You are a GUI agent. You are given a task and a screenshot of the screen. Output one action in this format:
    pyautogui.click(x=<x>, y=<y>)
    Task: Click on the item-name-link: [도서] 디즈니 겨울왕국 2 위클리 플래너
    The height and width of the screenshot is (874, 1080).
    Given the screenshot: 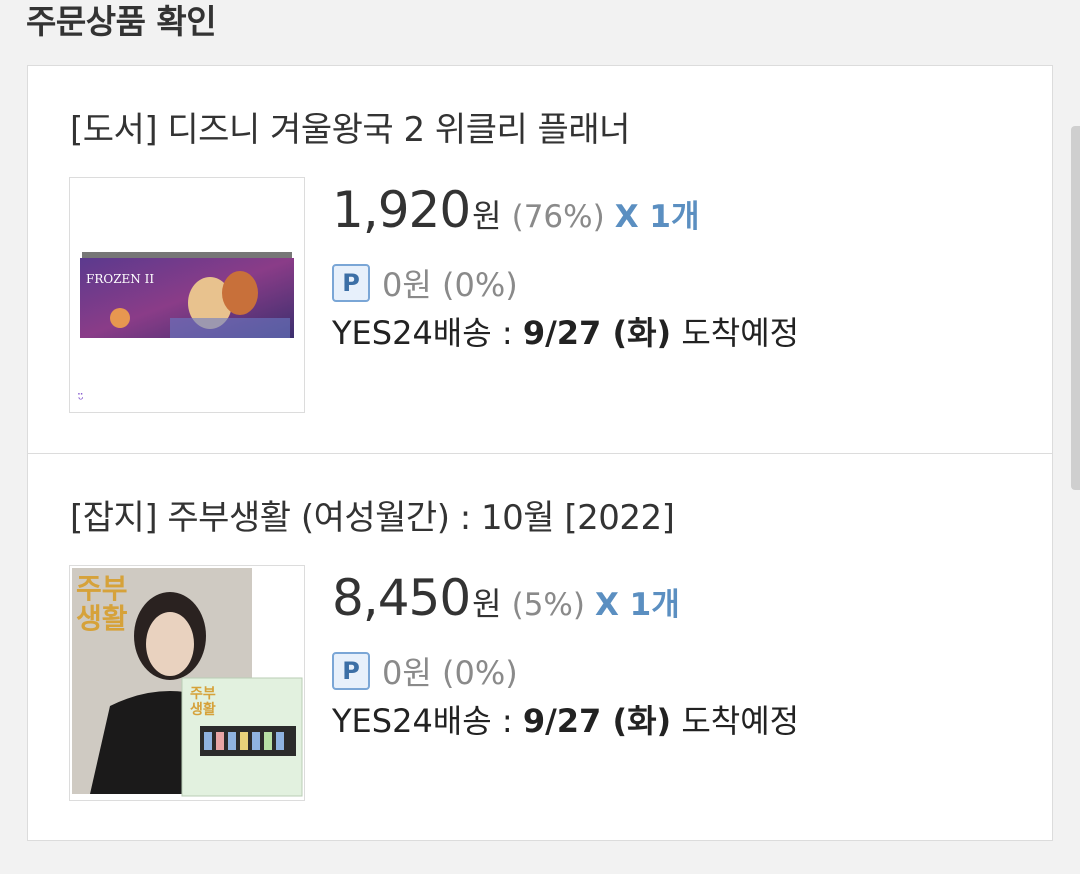 What is the action you would take?
    pyautogui.click(x=350, y=126)
    